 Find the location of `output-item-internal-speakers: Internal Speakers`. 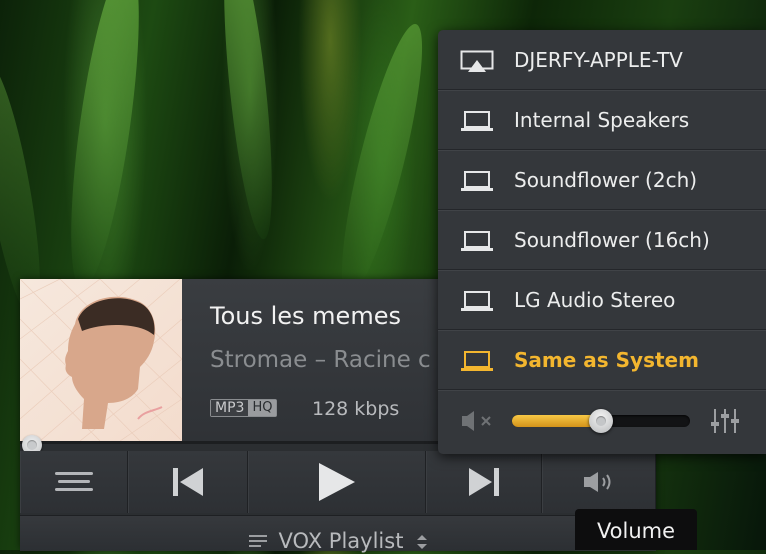

output-item-internal-speakers: Internal Speakers is located at coordinates (602, 120).